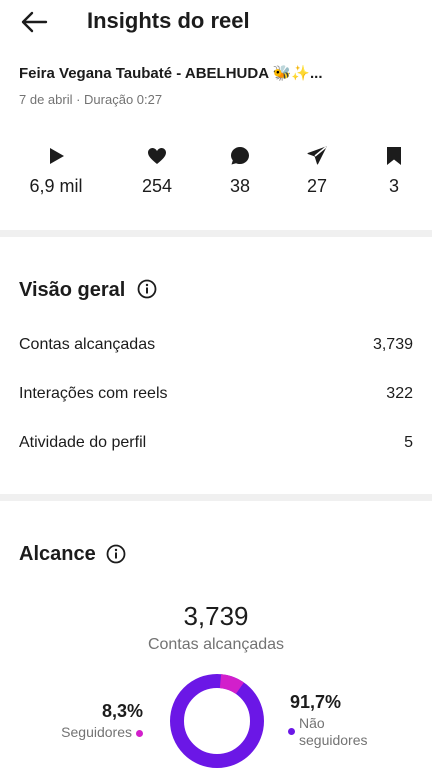 The image size is (432, 772). What do you see at coordinates (83, 442) in the screenshot?
I see `overview-row-label: Atividade do perfil` at bounding box center [83, 442].